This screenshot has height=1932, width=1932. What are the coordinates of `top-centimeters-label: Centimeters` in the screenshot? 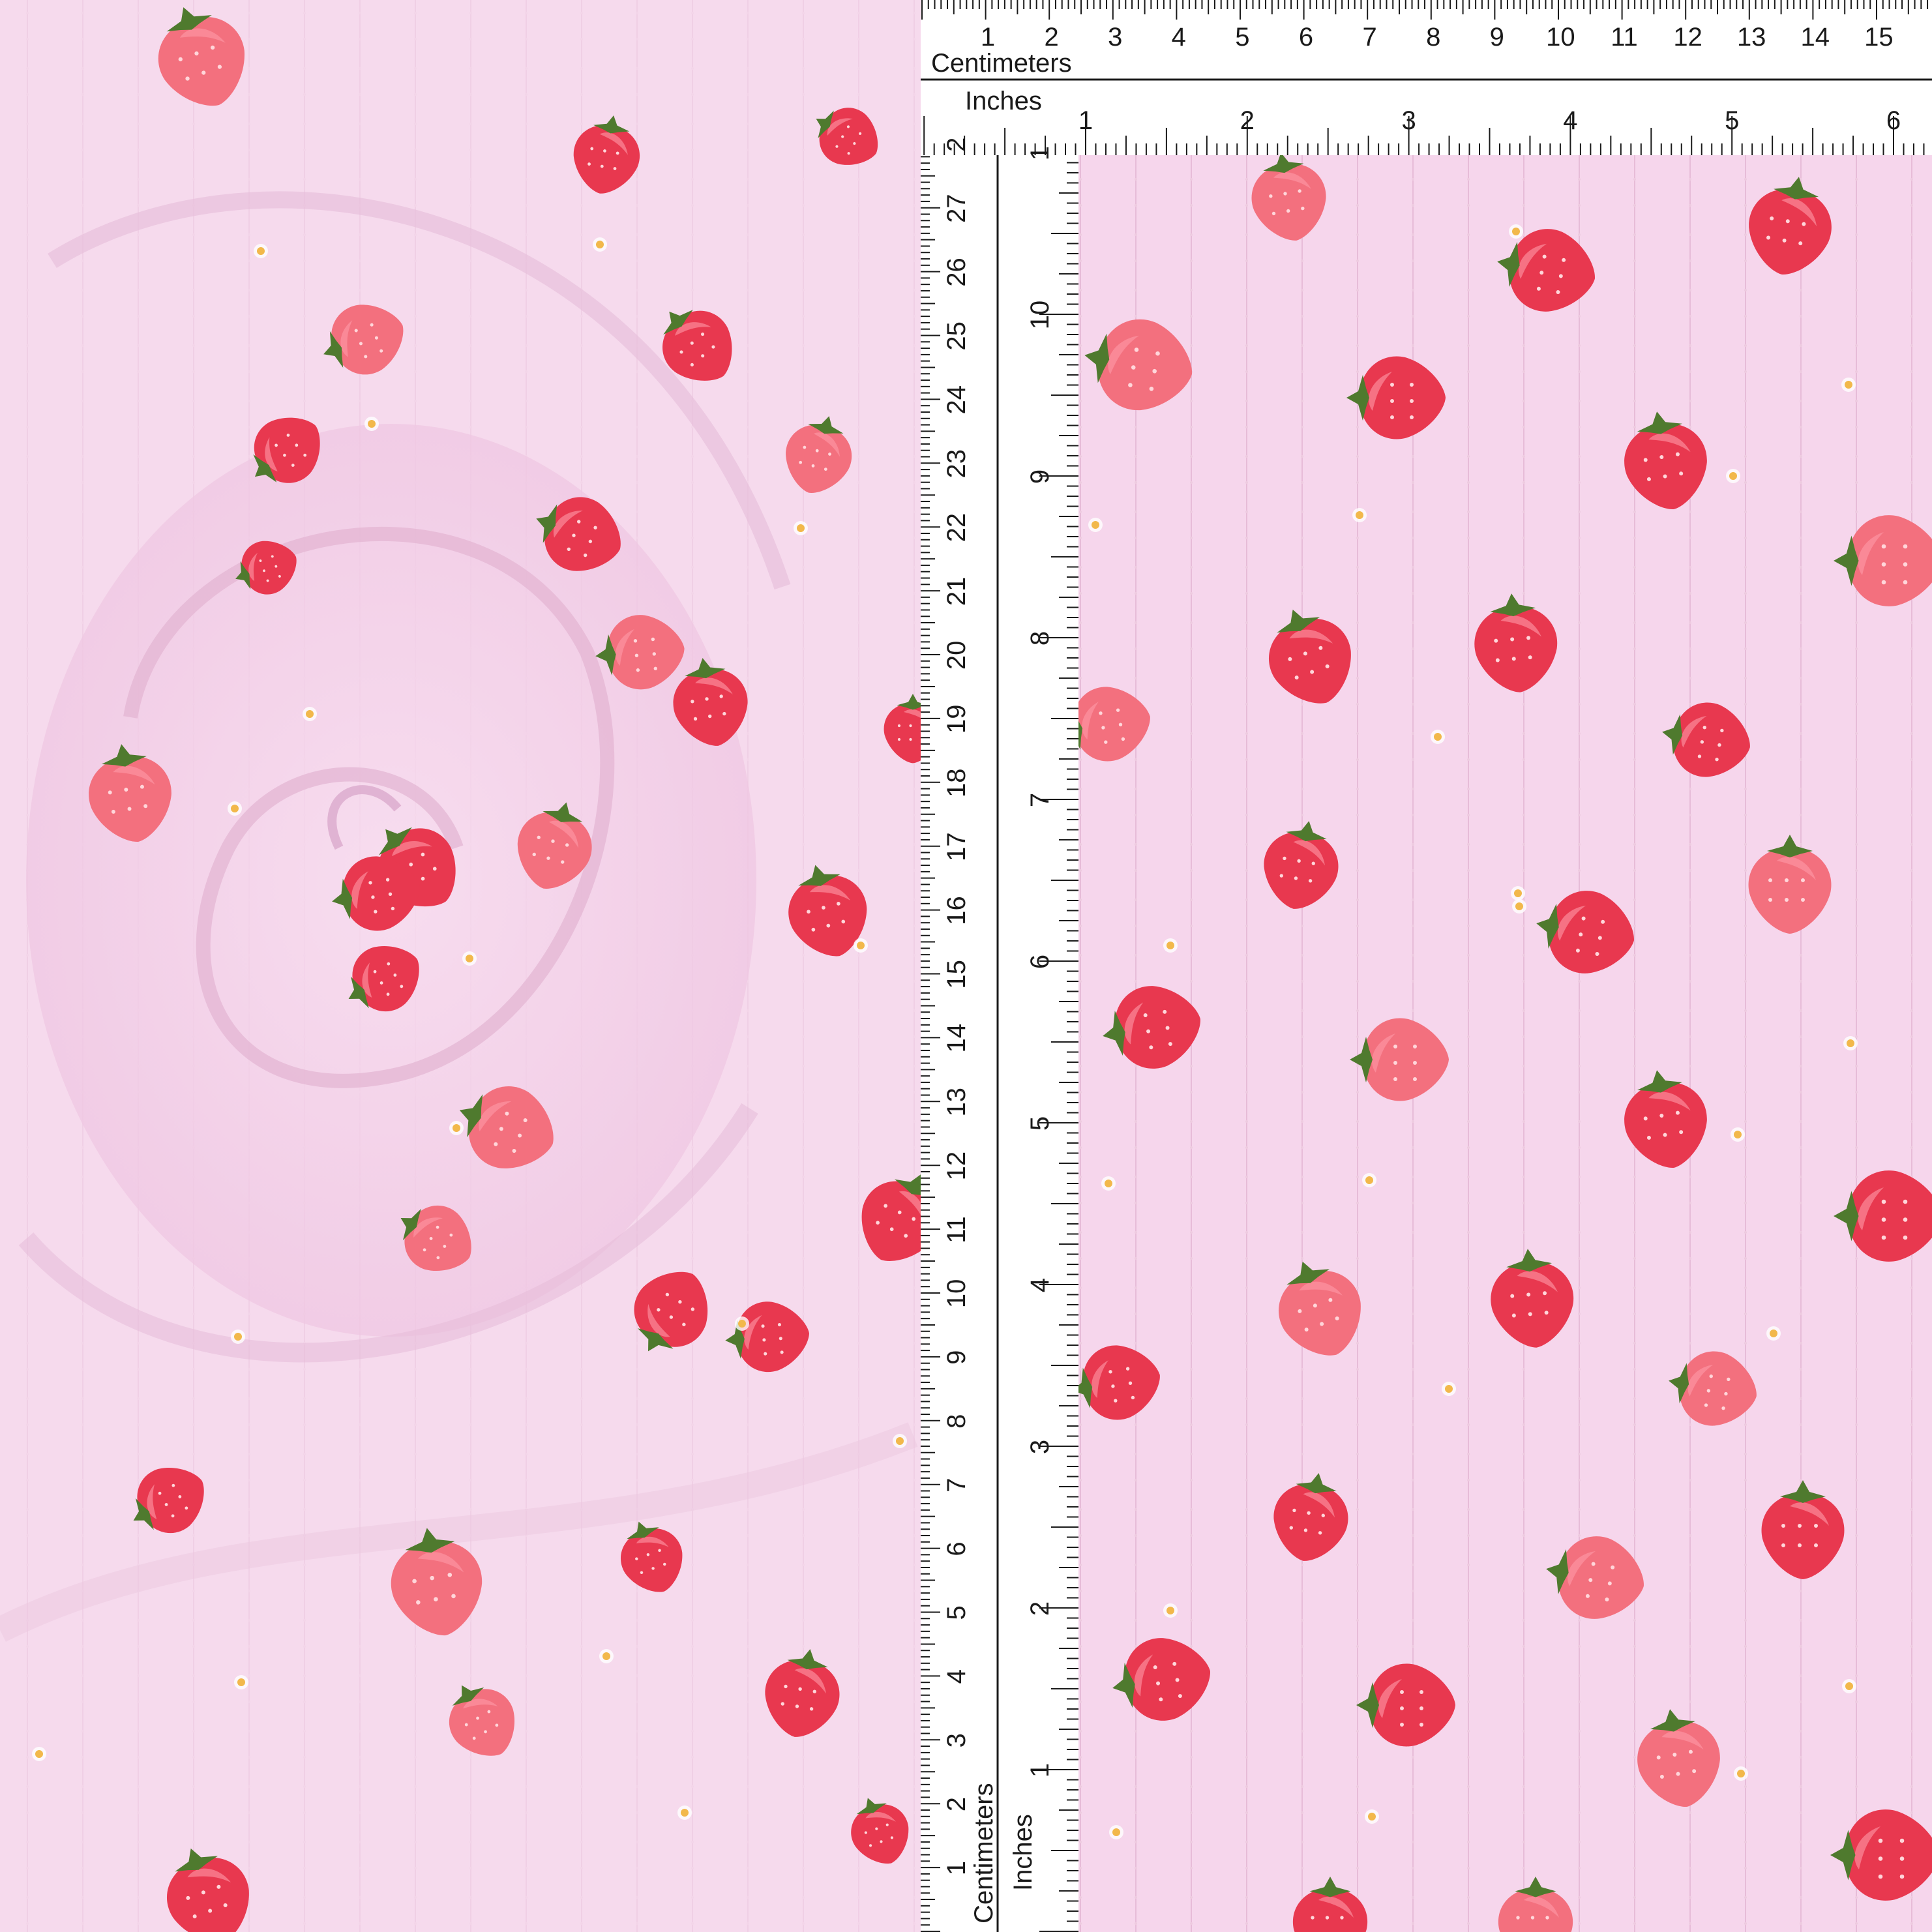 It's located at (1001, 63).